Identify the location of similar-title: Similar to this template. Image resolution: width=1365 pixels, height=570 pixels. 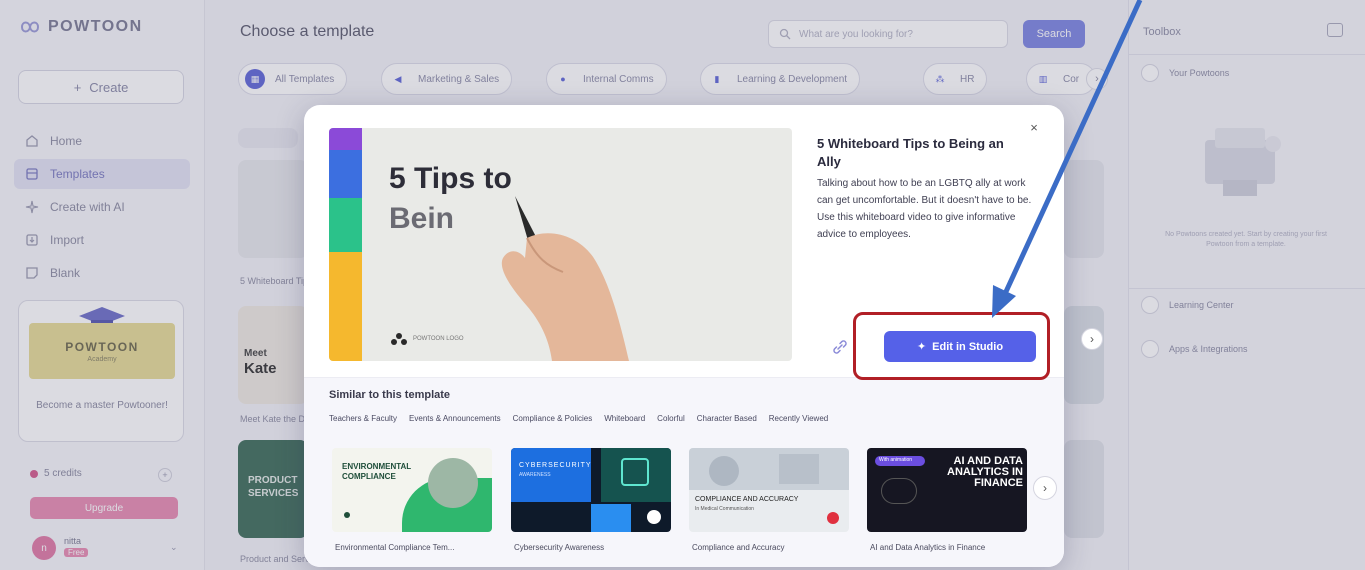
(390, 395).